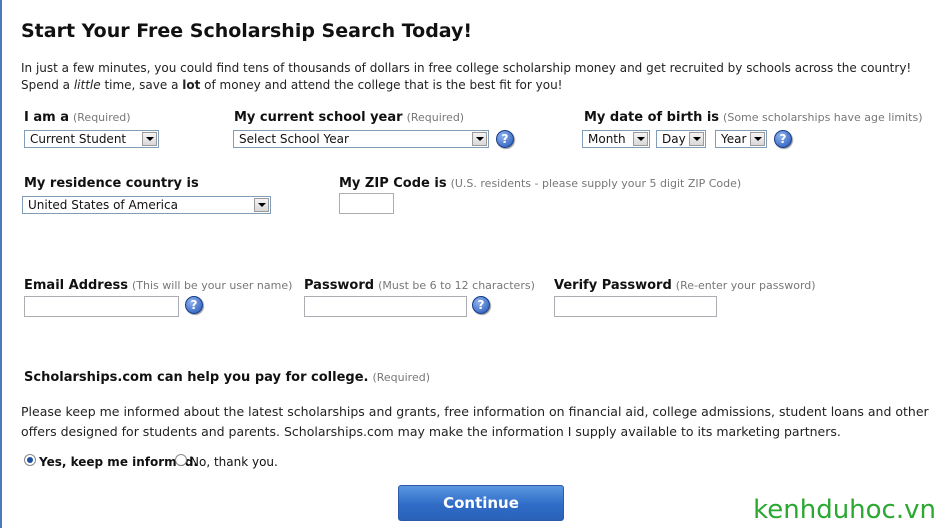 This screenshot has height=528, width=944. I want to click on dob-year-select: Year, so click(741, 139).